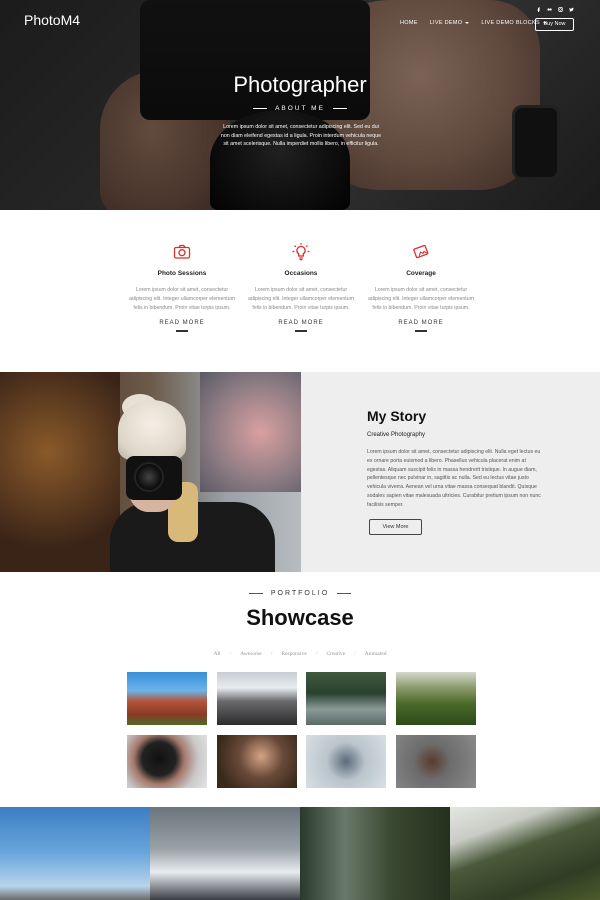 This screenshot has height=900, width=600. Describe the element at coordinates (182, 252) in the screenshot. I see `camera-icon` at that location.